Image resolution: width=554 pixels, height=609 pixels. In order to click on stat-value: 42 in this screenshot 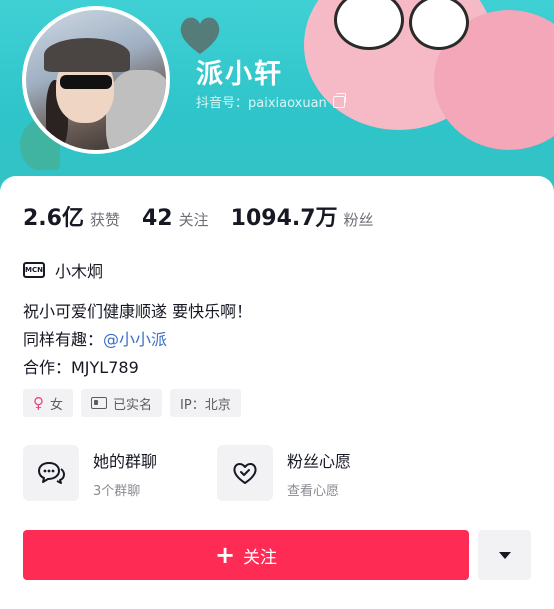, I will do `click(157, 218)`.